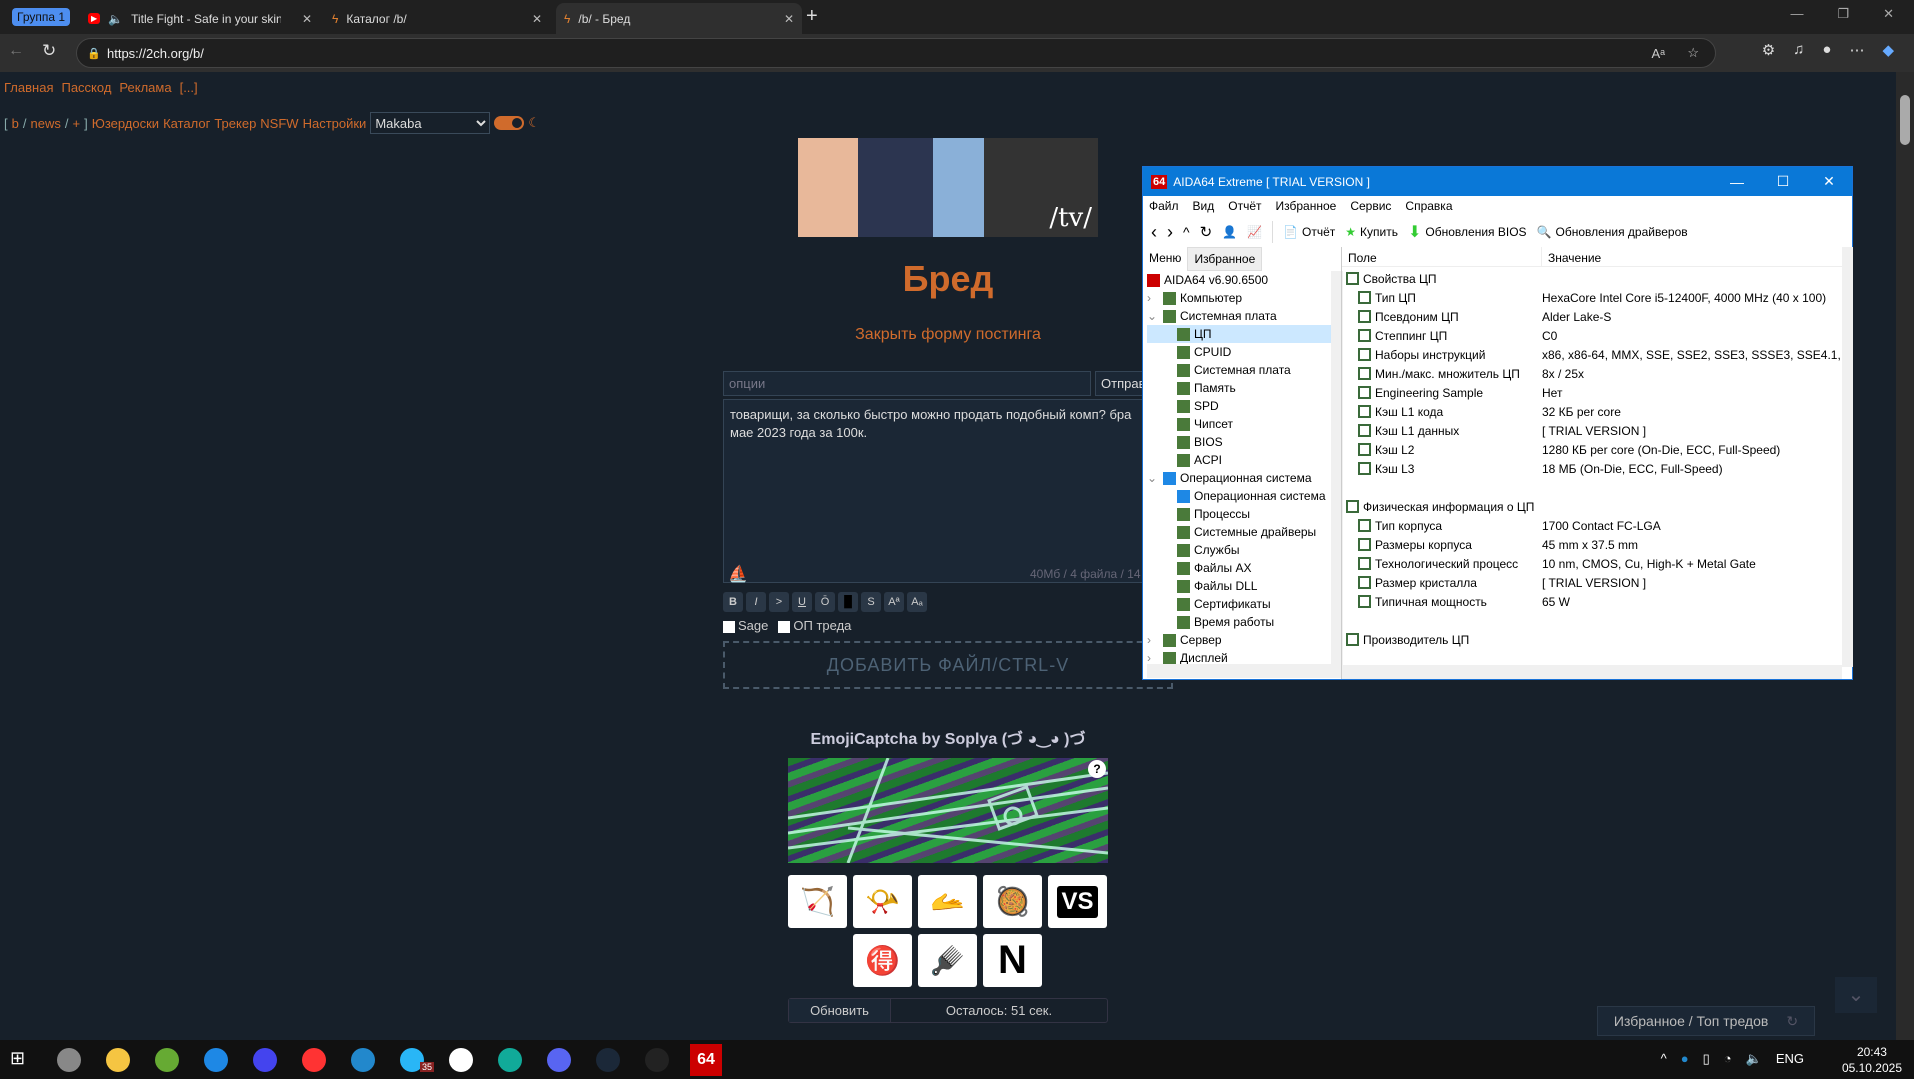  I want to click on captcha-option-horn: 📯, so click(882, 901).